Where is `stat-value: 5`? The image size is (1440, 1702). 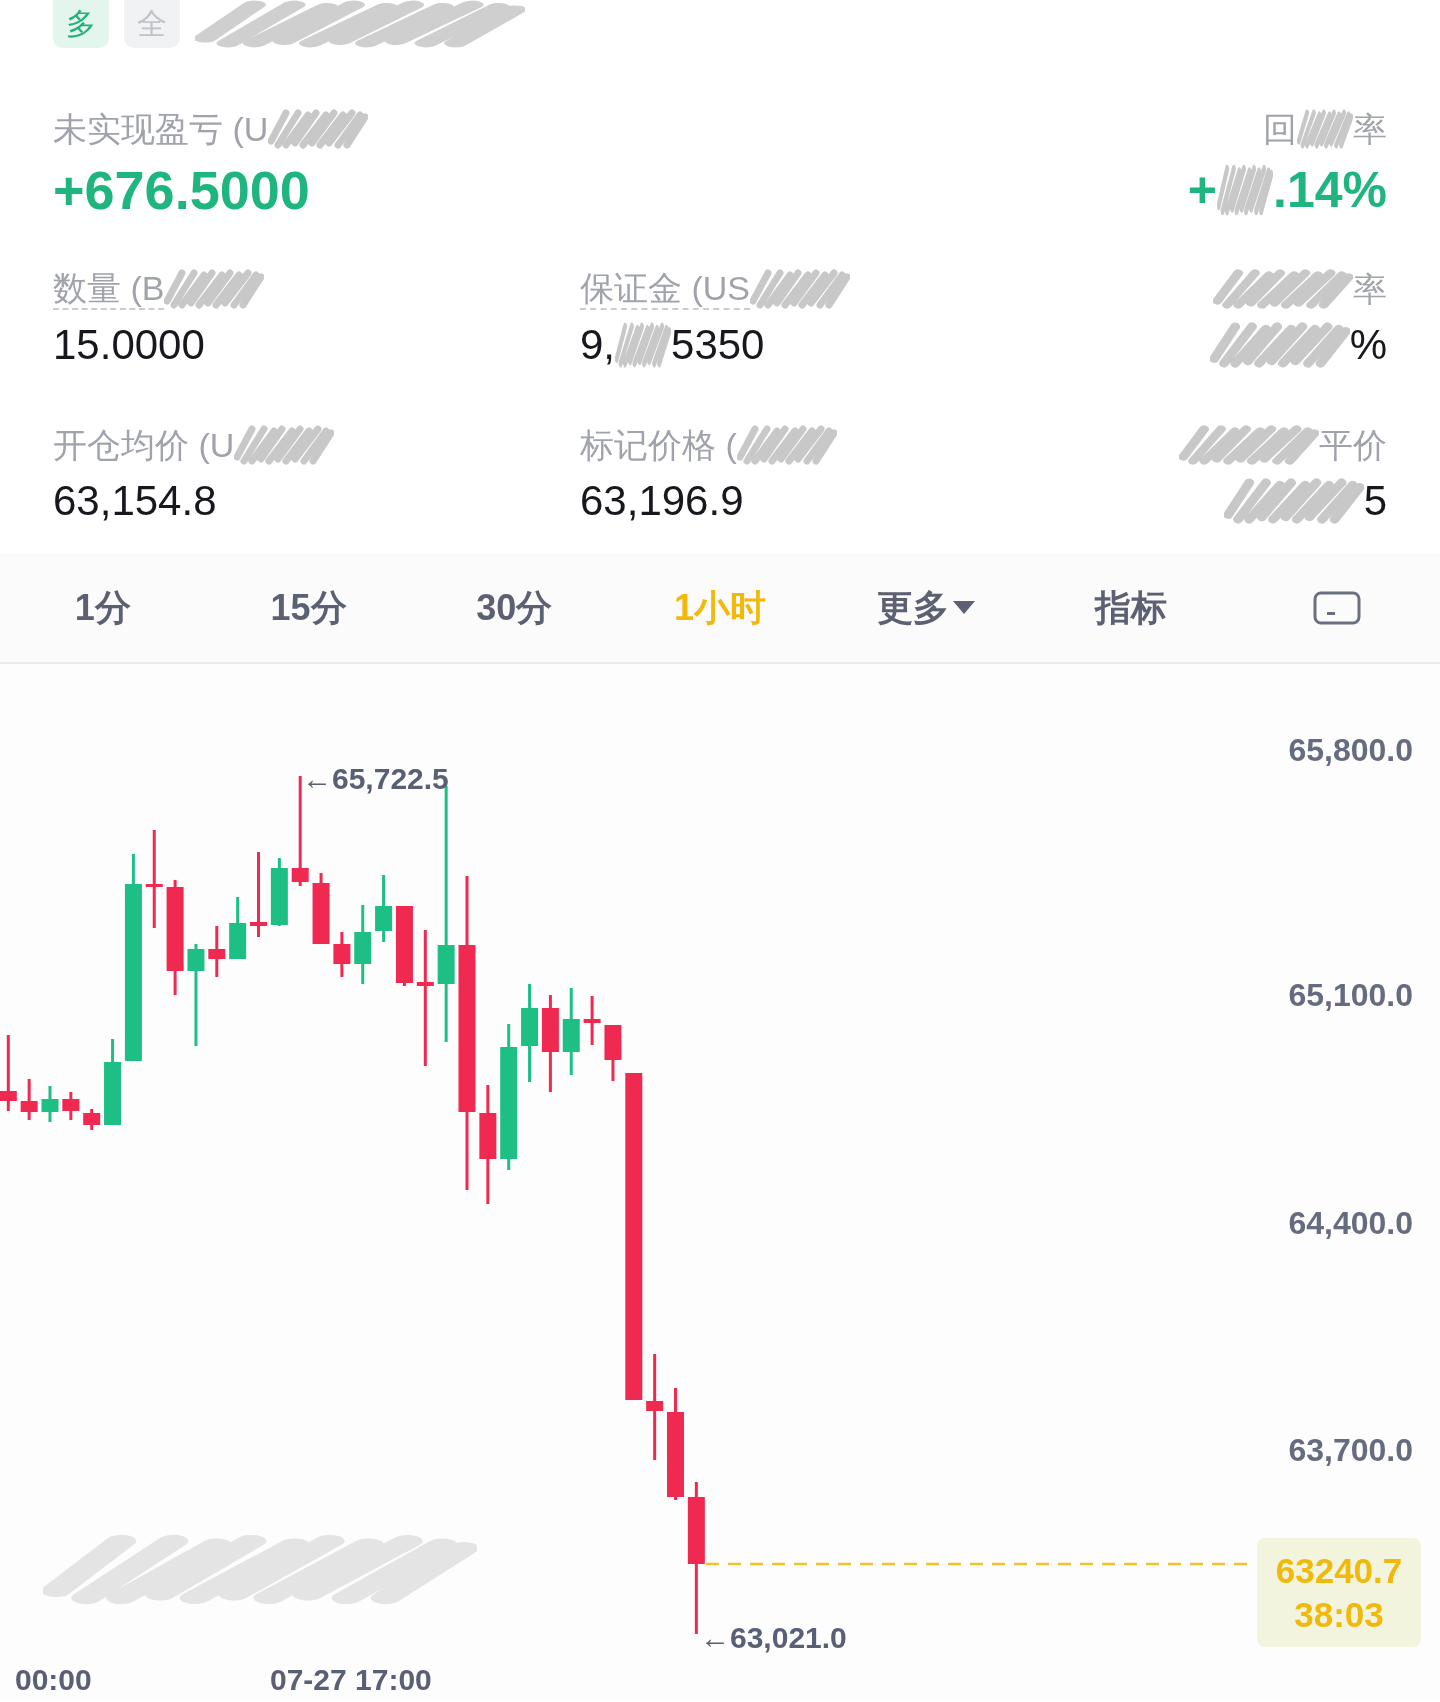
stat-value: 5 is located at coordinates (1375, 501).